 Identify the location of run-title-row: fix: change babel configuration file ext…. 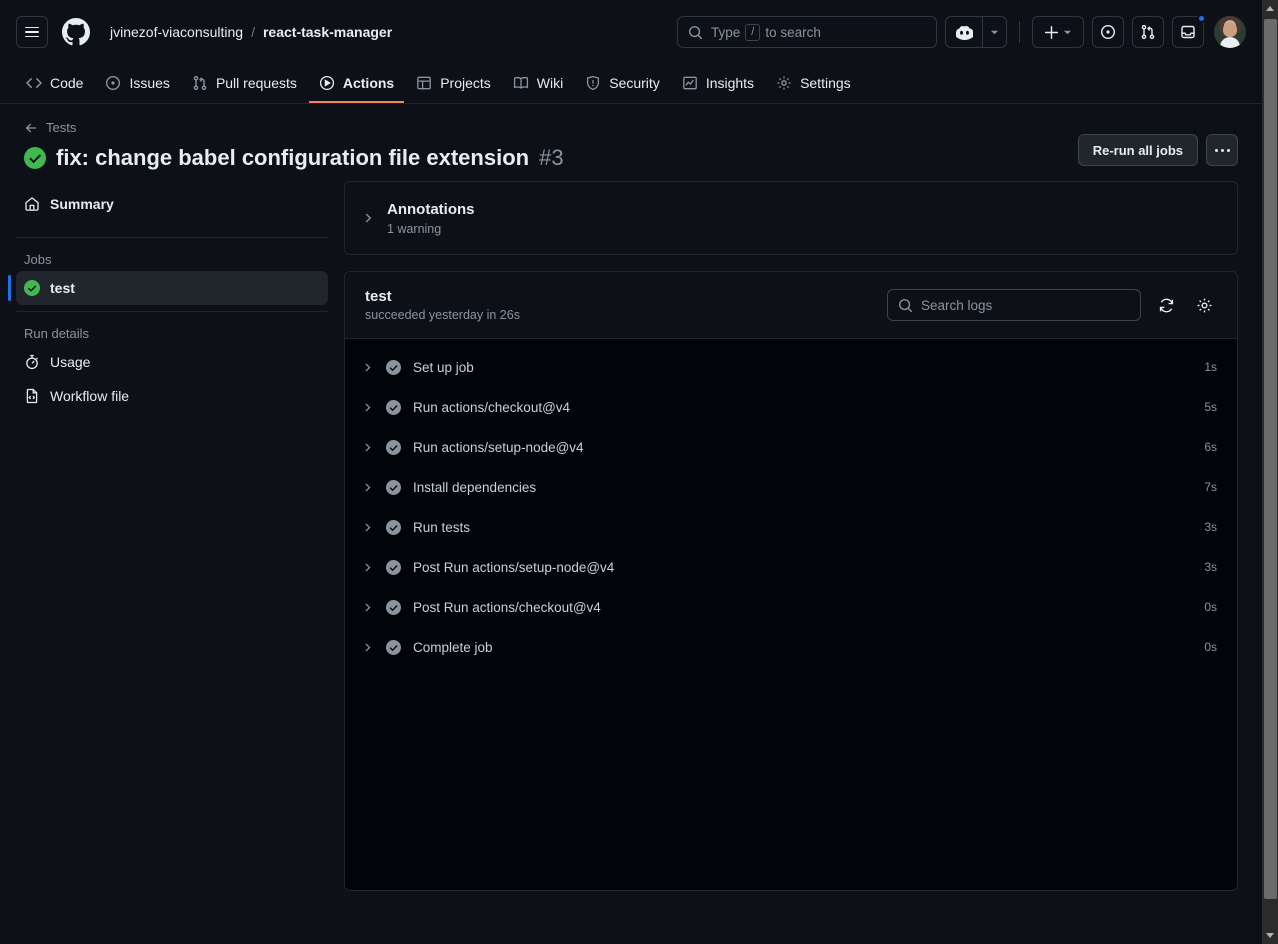
(631, 158).